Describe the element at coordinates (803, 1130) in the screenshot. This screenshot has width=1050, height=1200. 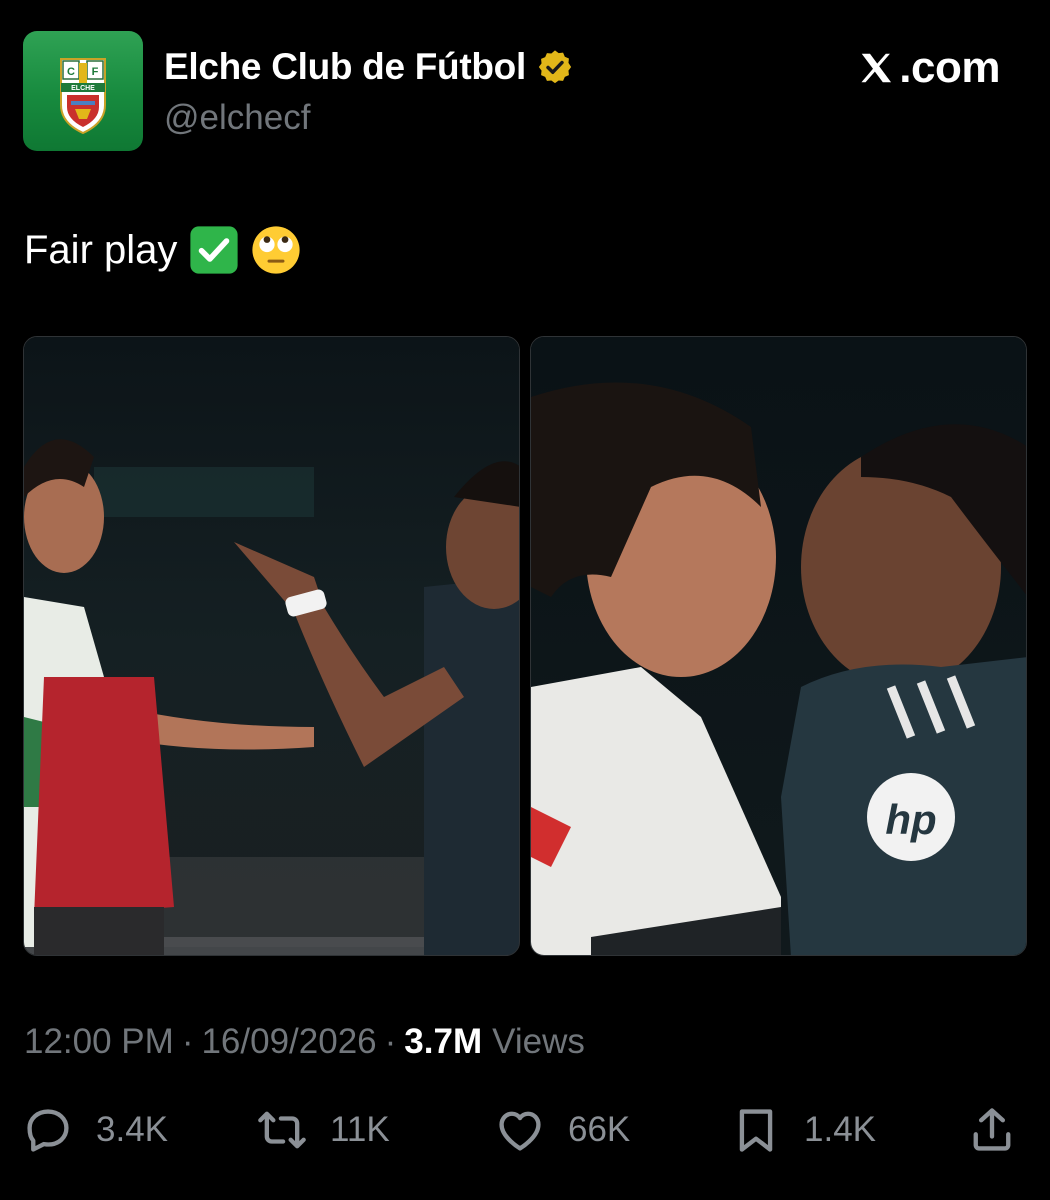
I see `bookmark-button: 1.4K` at that location.